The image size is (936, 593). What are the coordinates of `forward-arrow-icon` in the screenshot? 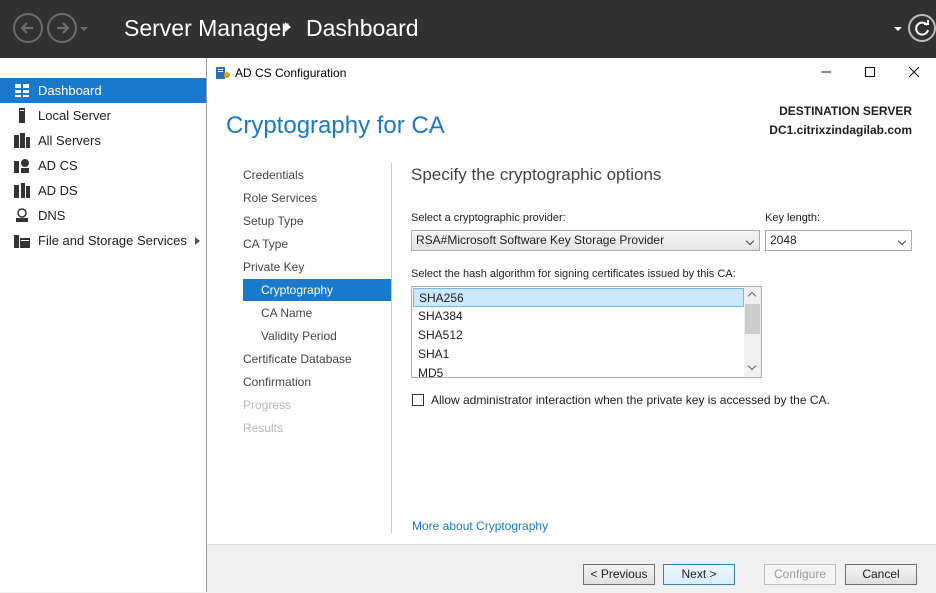 It's located at (63, 28).